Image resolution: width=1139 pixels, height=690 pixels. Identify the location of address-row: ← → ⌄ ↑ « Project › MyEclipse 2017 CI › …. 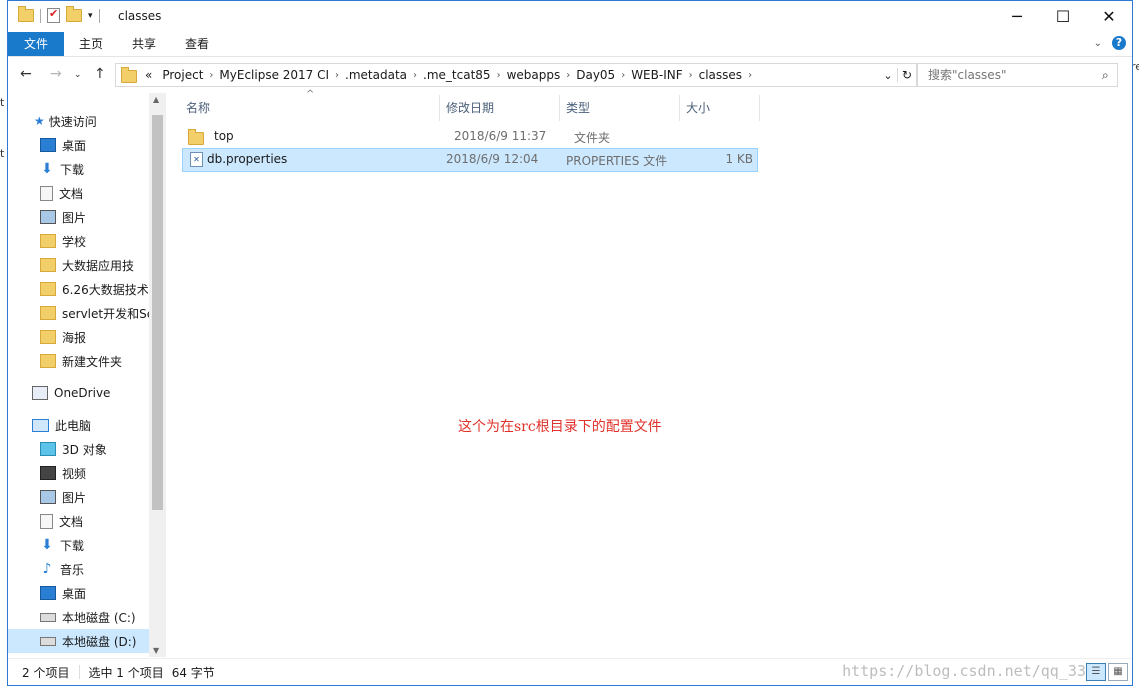
(570, 75).